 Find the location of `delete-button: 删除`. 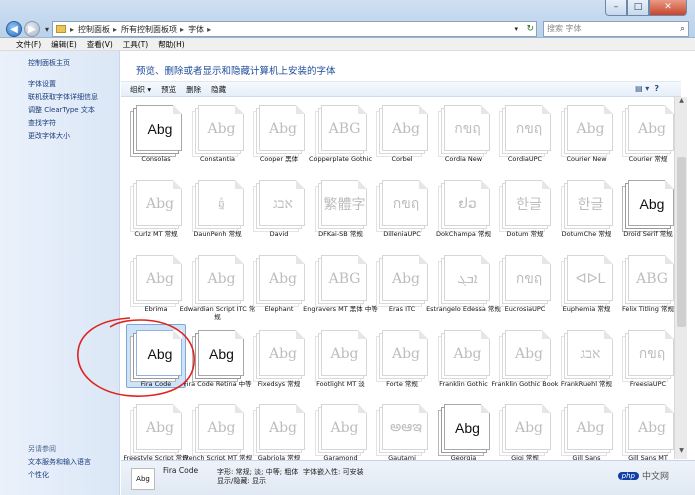

delete-button: 删除 is located at coordinates (193, 89).